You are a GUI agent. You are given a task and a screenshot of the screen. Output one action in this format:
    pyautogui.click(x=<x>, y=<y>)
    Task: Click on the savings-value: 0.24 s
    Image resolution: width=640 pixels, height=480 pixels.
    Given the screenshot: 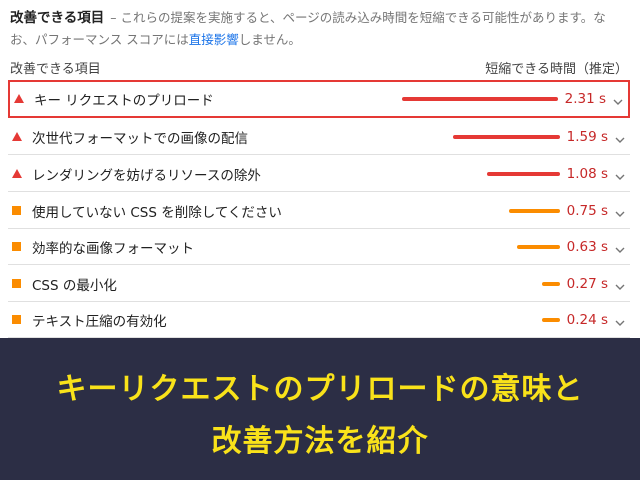 What is the action you would take?
    pyautogui.click(x=587, y=319)
    